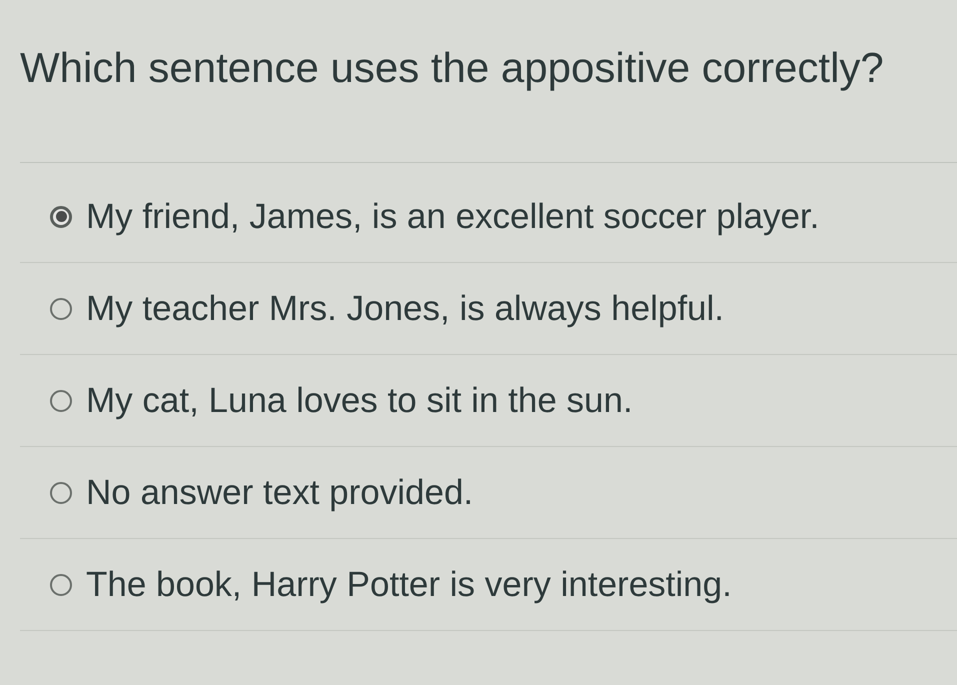 The image size is (957, 685). What do you see at coordinates (359, 400) in the screenshot?
I see `option-label: My cat, Luna loves to sit in the sun.` at bounding box center [359, 400].